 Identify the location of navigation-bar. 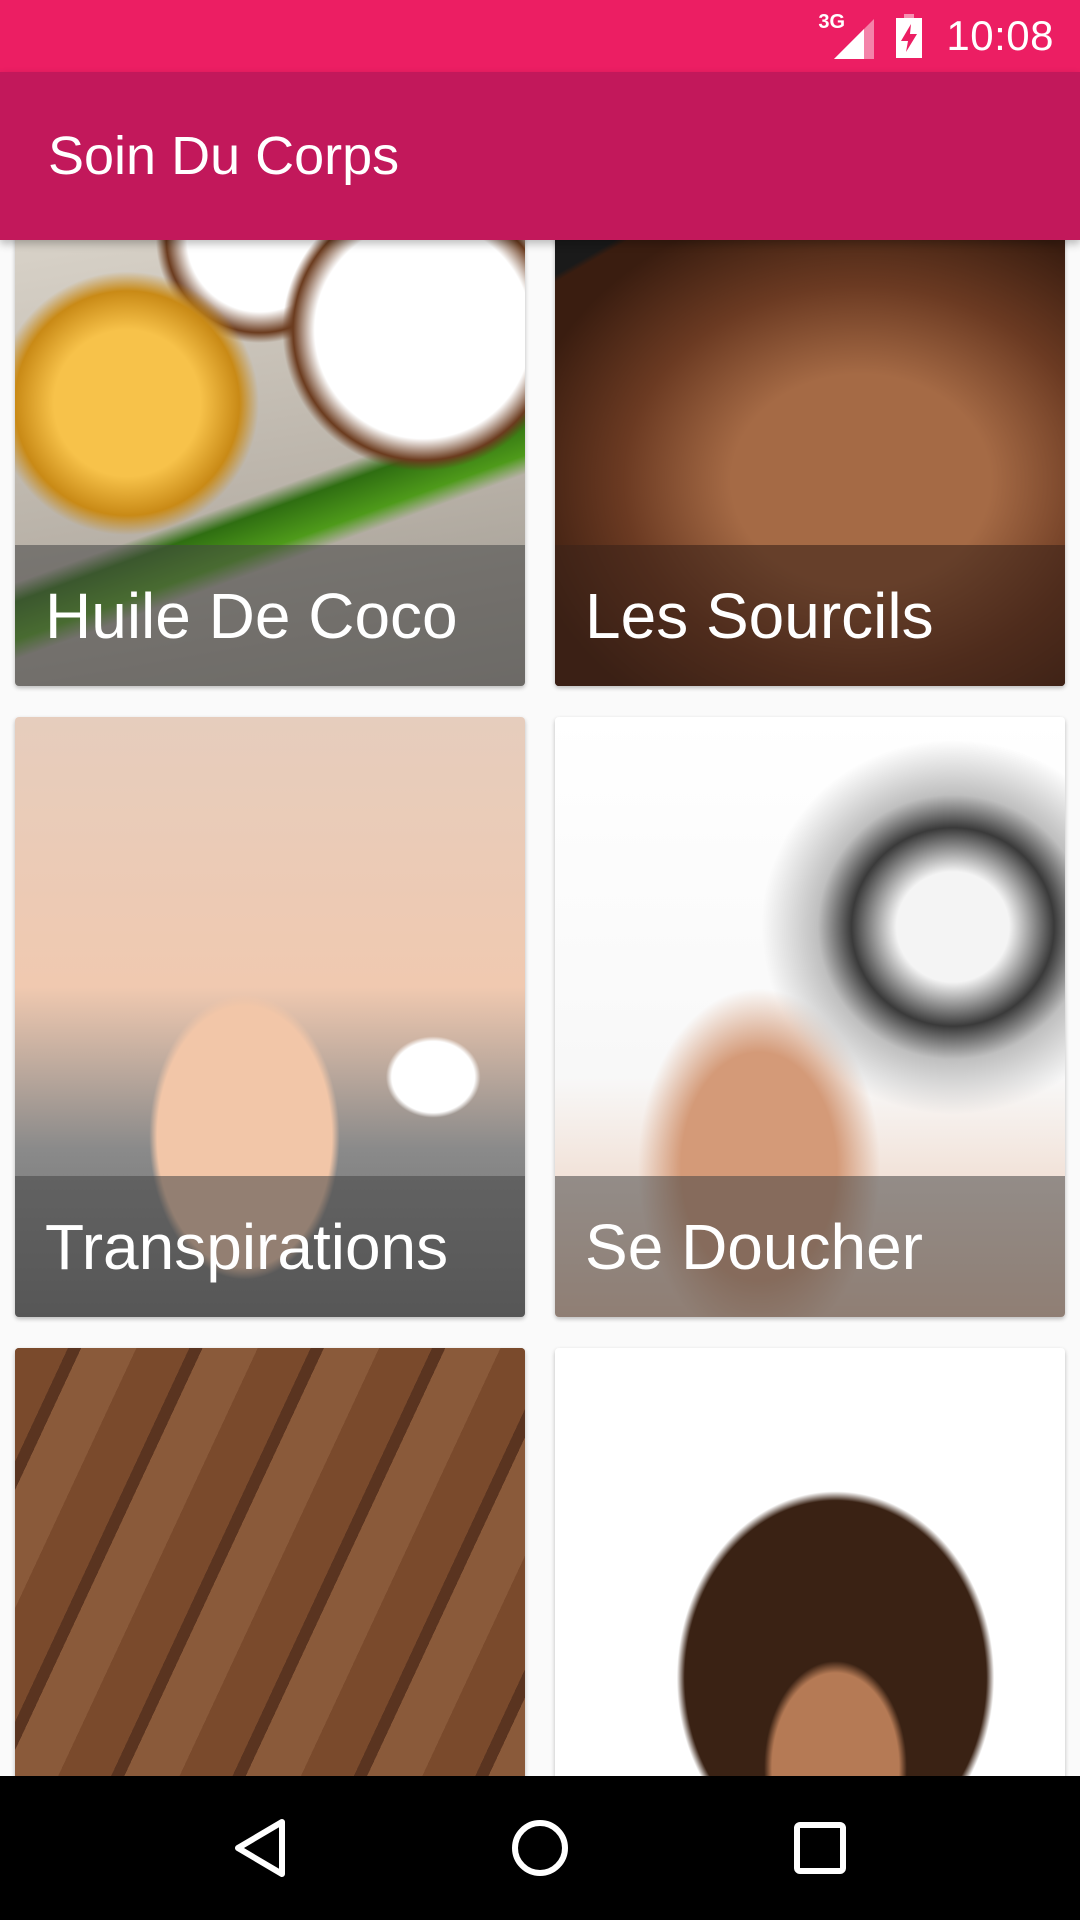
(540, 1848).